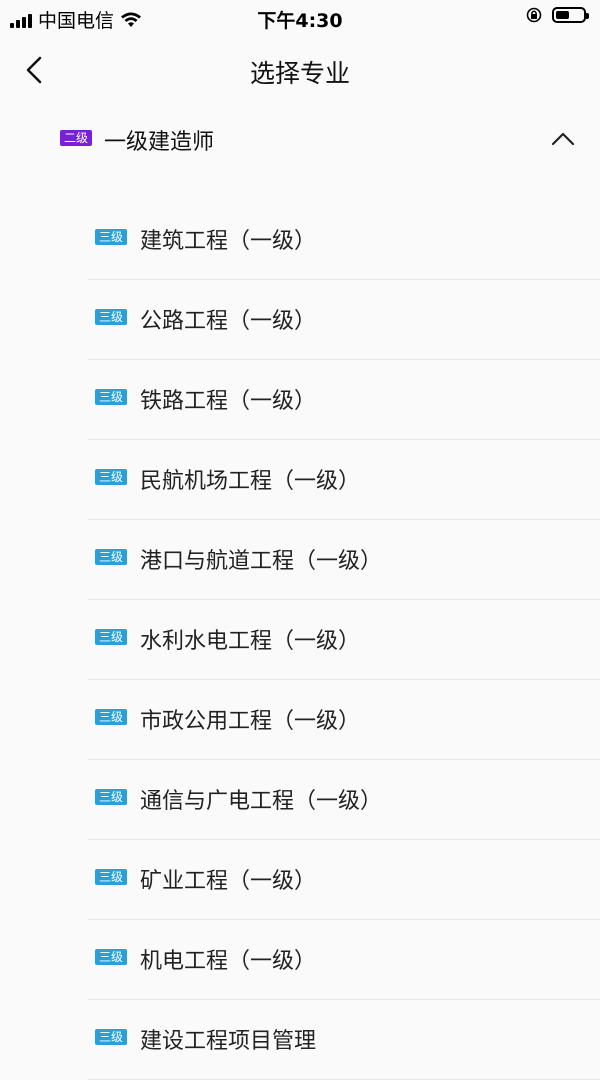  I want to click on nav-bar: 选择专业, so click(300, 69).